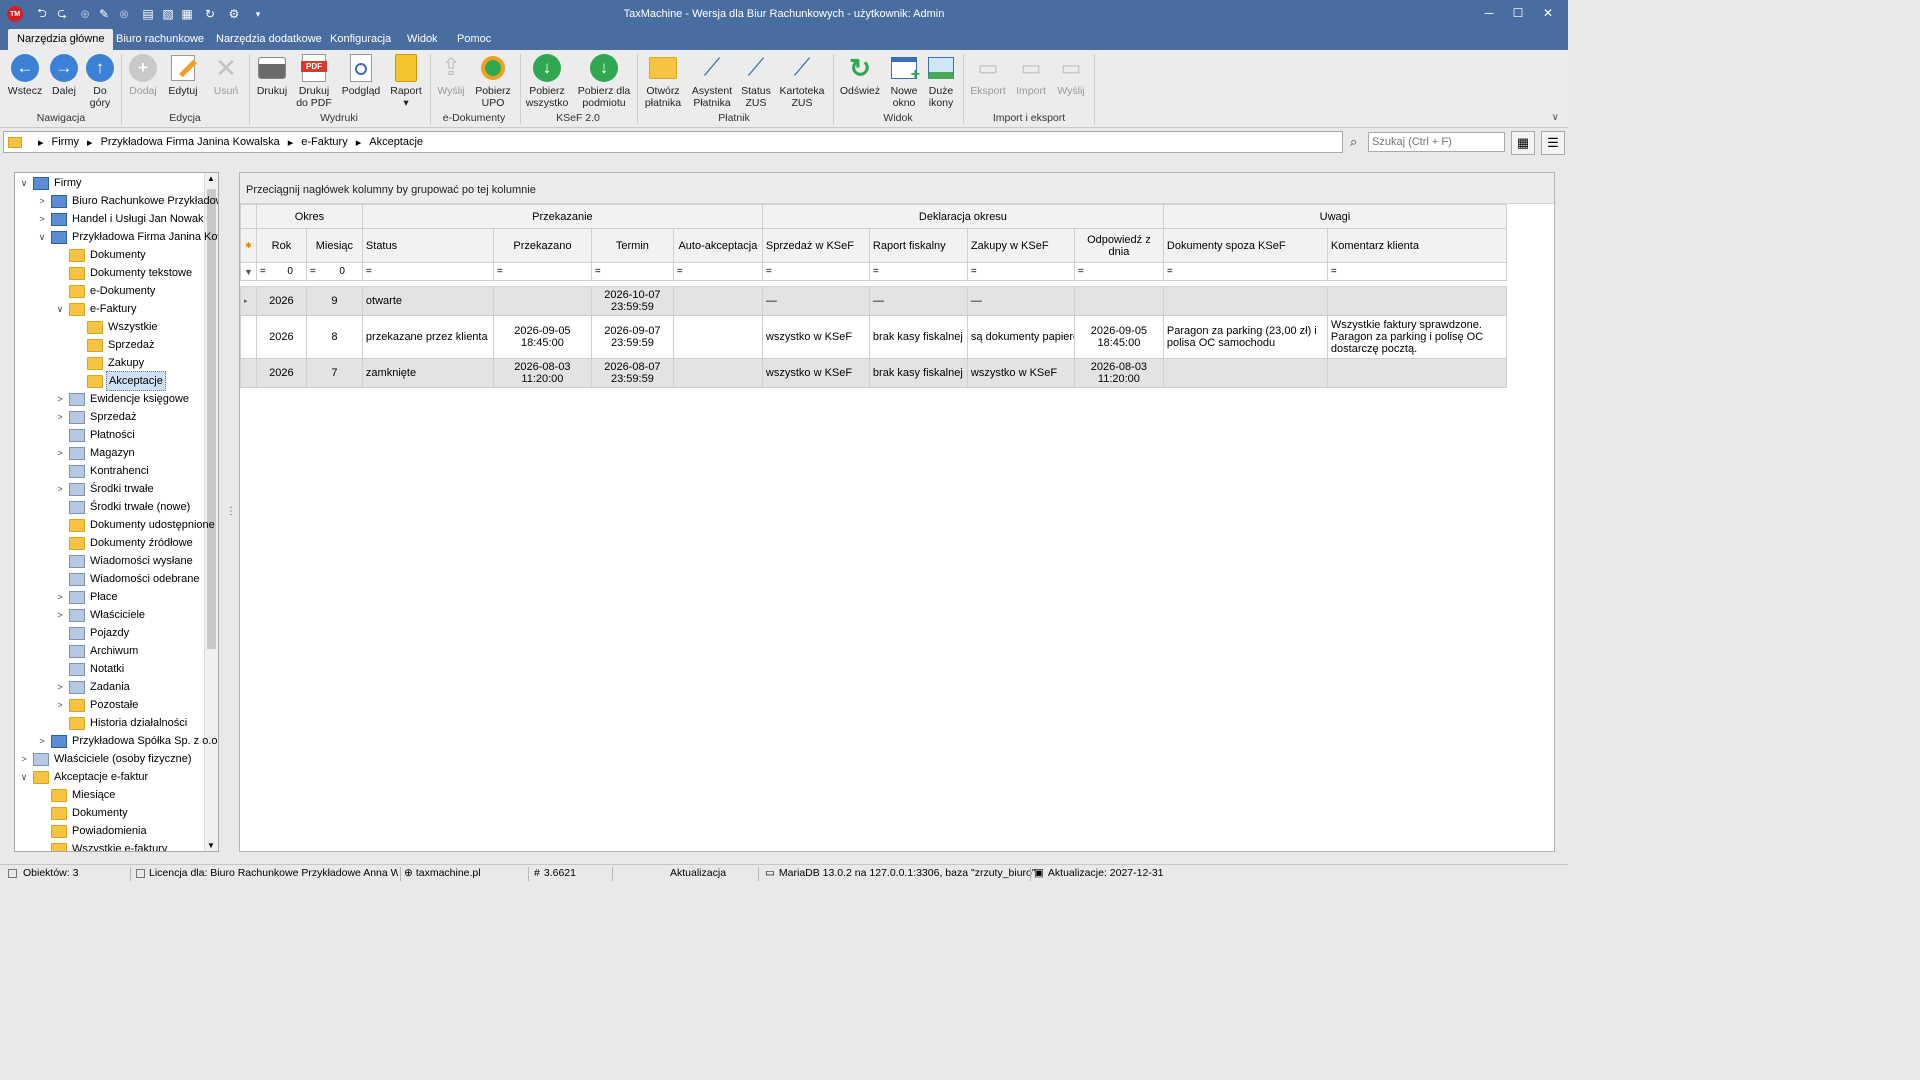 The width and height of the screenshot is (1920, 1080). Describe the element at coordinates (427, 271) in the screenshot. I see `filter-status: =` at that location.